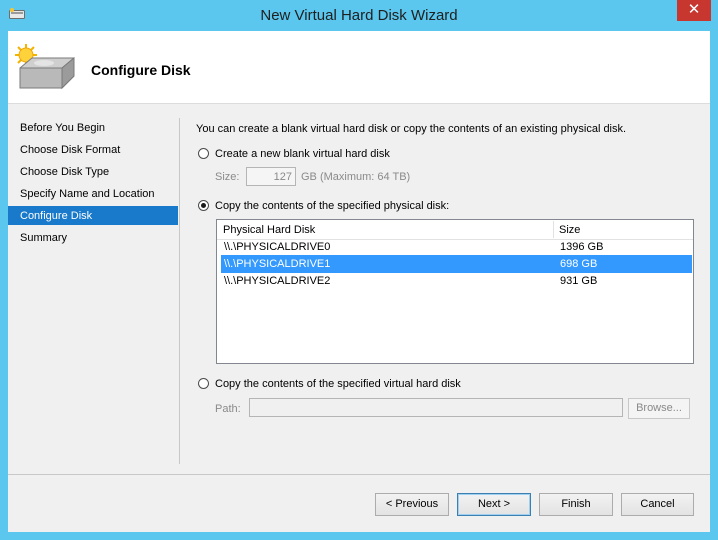  I want to click on cancel-button: Cancel, so click(657, 504).